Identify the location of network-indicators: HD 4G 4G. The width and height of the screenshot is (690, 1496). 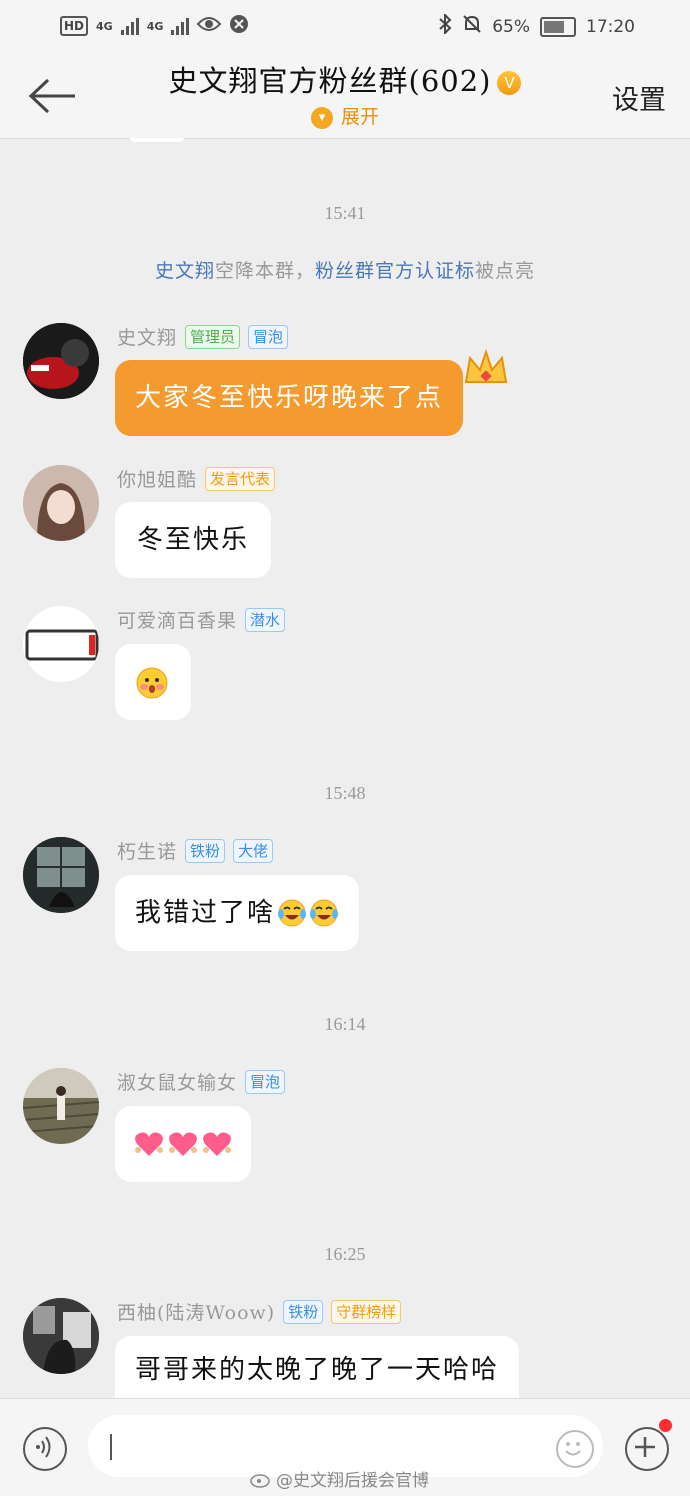
(154, 26).